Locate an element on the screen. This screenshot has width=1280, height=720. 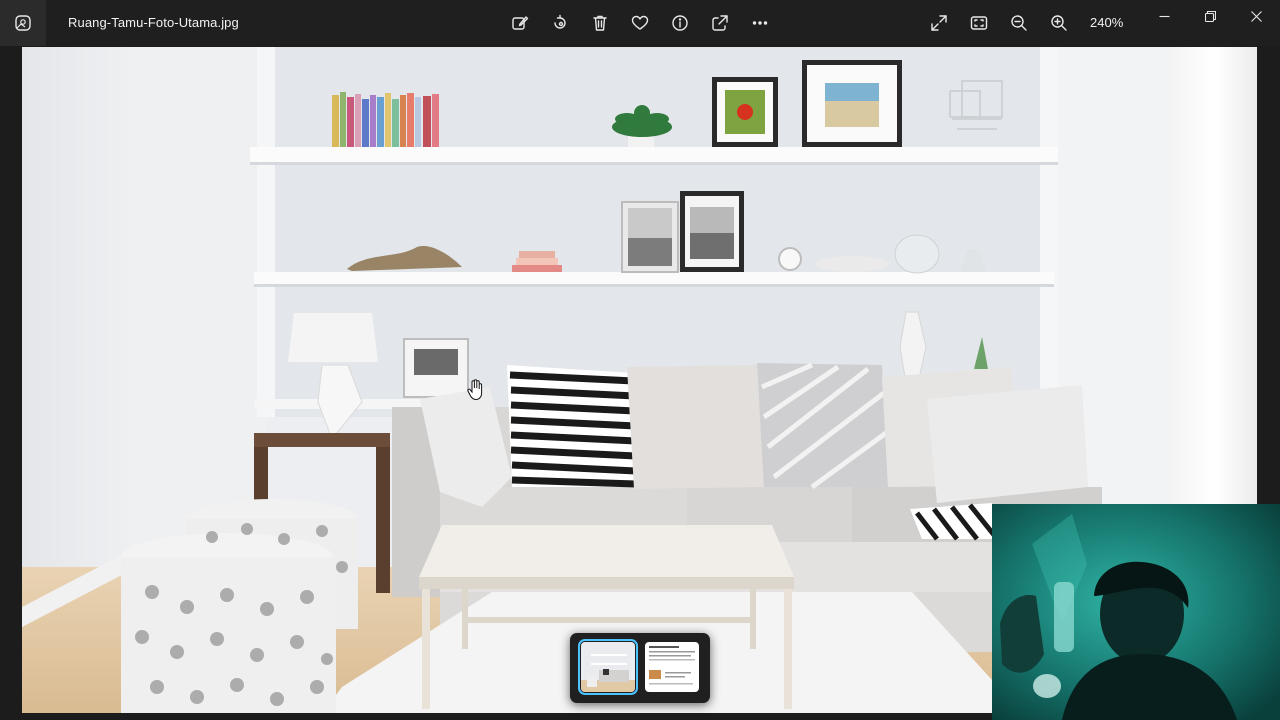
favorite-heart-icon is located at coordinates (640, 22).